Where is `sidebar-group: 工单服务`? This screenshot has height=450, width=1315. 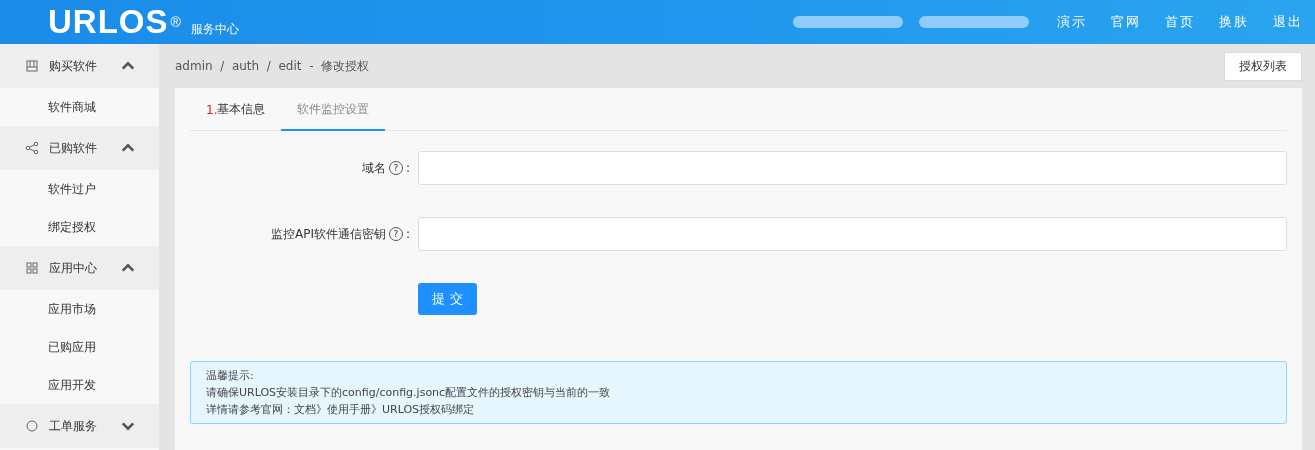
sidebar-group: 工单服务 is located at coordinates (79, 426).